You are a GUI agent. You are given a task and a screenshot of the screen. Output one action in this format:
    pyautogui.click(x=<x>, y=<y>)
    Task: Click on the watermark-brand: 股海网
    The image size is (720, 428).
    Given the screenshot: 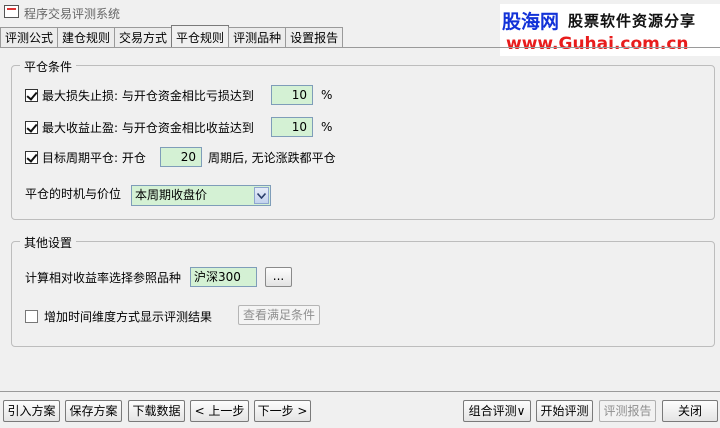 What is the action you would take?
    pyautogui.click(x=531, y=22)
    